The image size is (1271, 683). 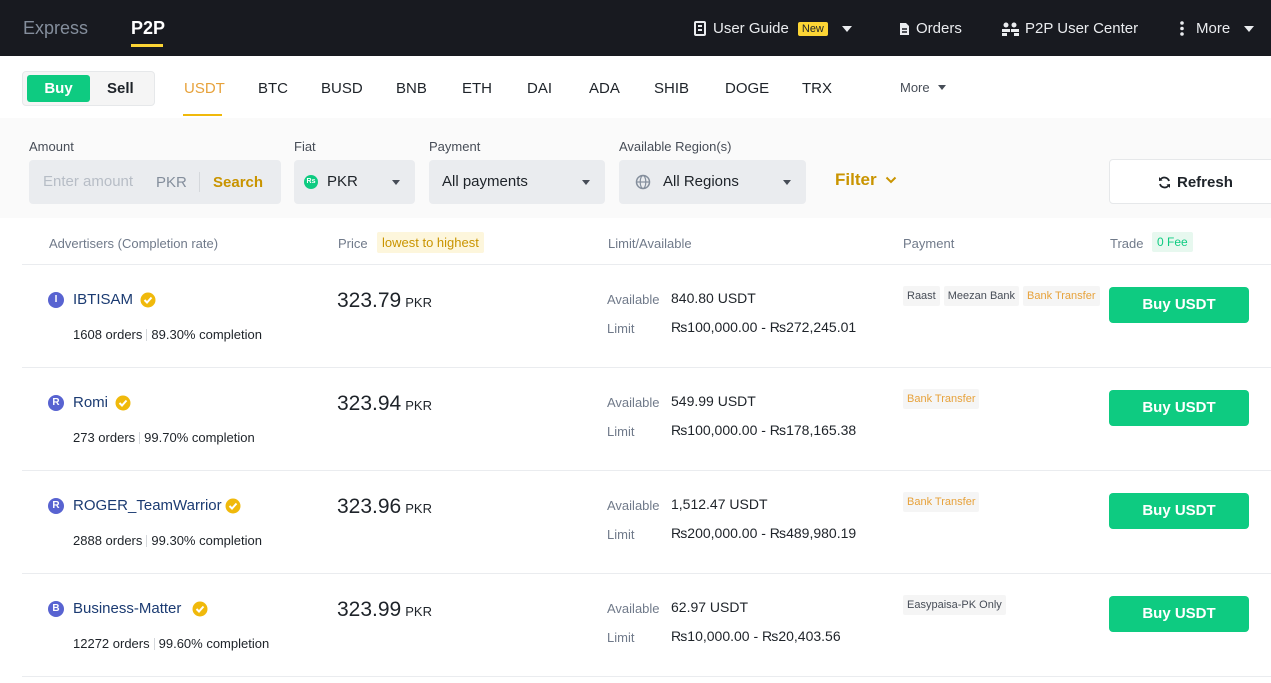 What do you see at coordinates (202, 115) in the screenshot?
I see `active-coin-indicator` at bounding box center [202, 115].